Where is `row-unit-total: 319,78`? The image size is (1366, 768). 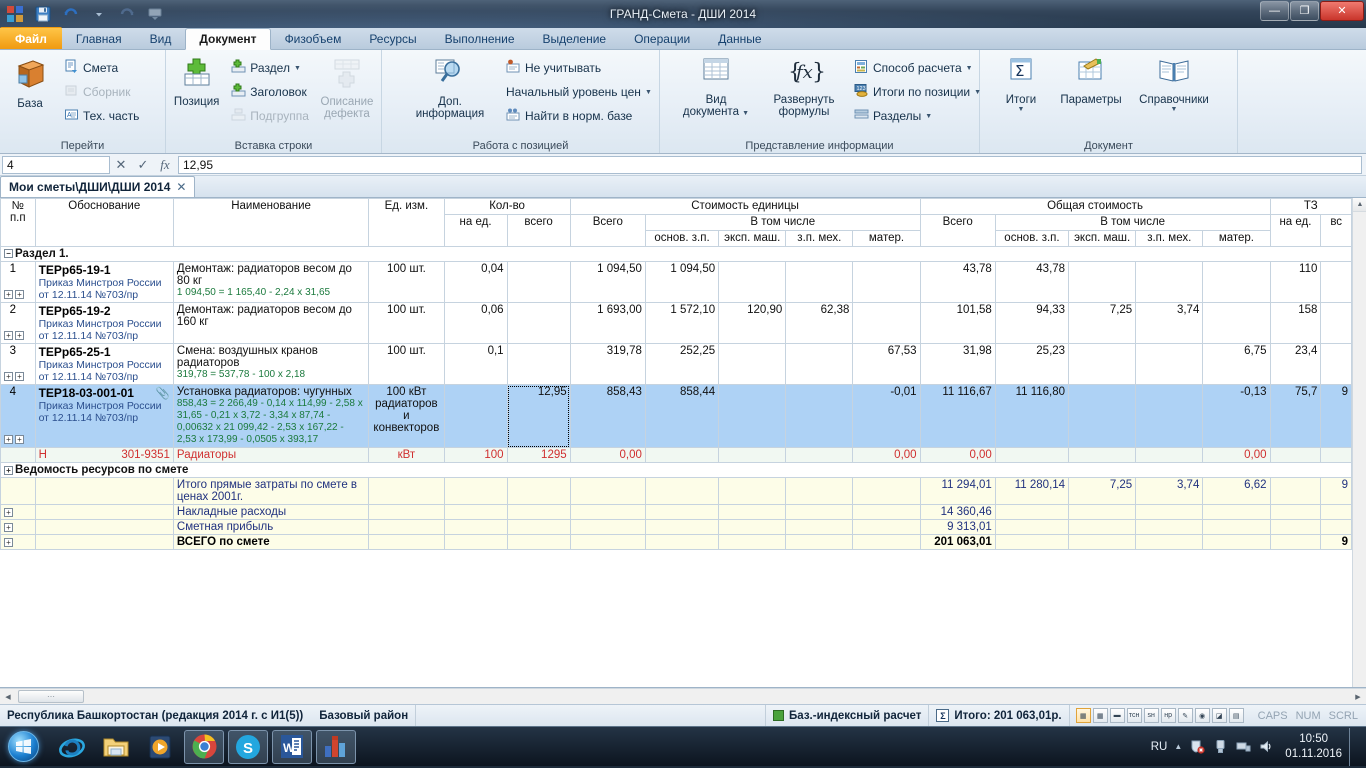
row-unit-total: 319,78 is located at coordinates (607, 364).